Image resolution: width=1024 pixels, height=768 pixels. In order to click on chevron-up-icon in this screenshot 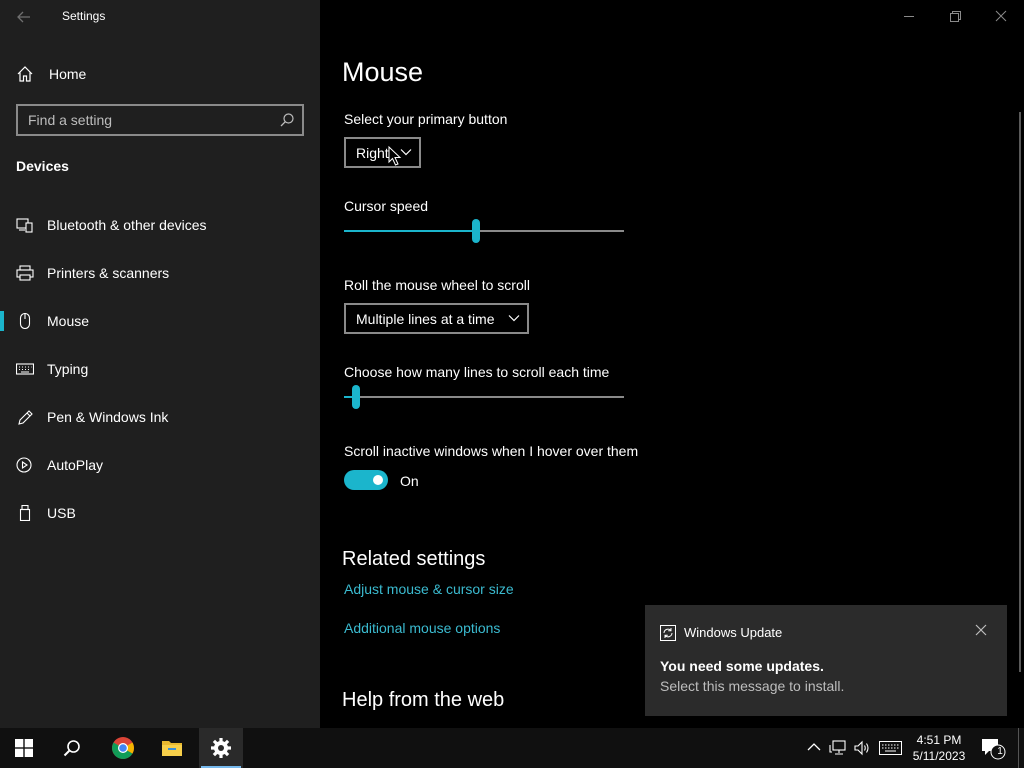, I will do `click(814, 747)`.